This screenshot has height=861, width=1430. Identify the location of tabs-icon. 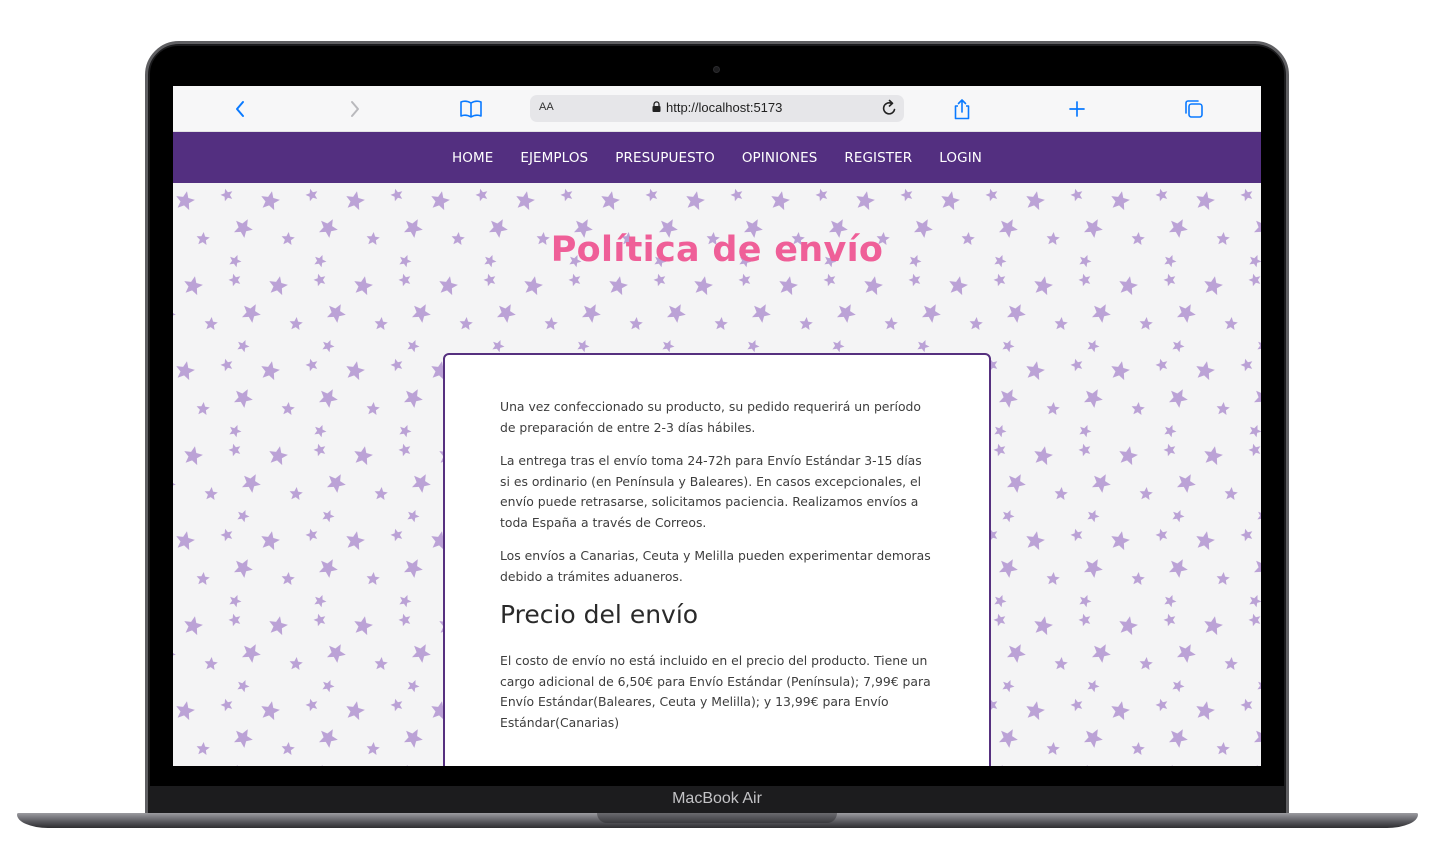
(1194, 109).